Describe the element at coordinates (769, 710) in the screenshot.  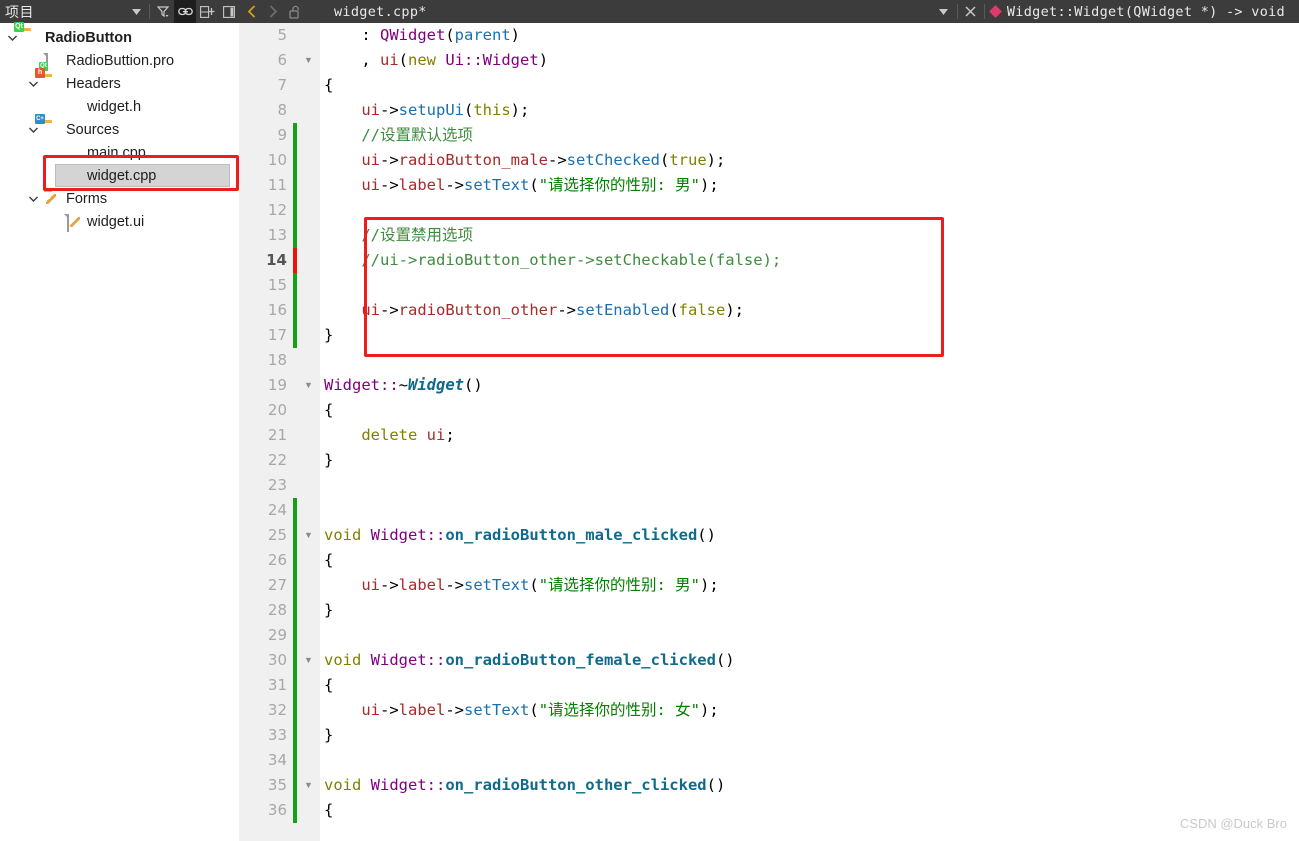
I see `code-line: 32 ui->label->setText("请选择你的性别: 女");` at that location.